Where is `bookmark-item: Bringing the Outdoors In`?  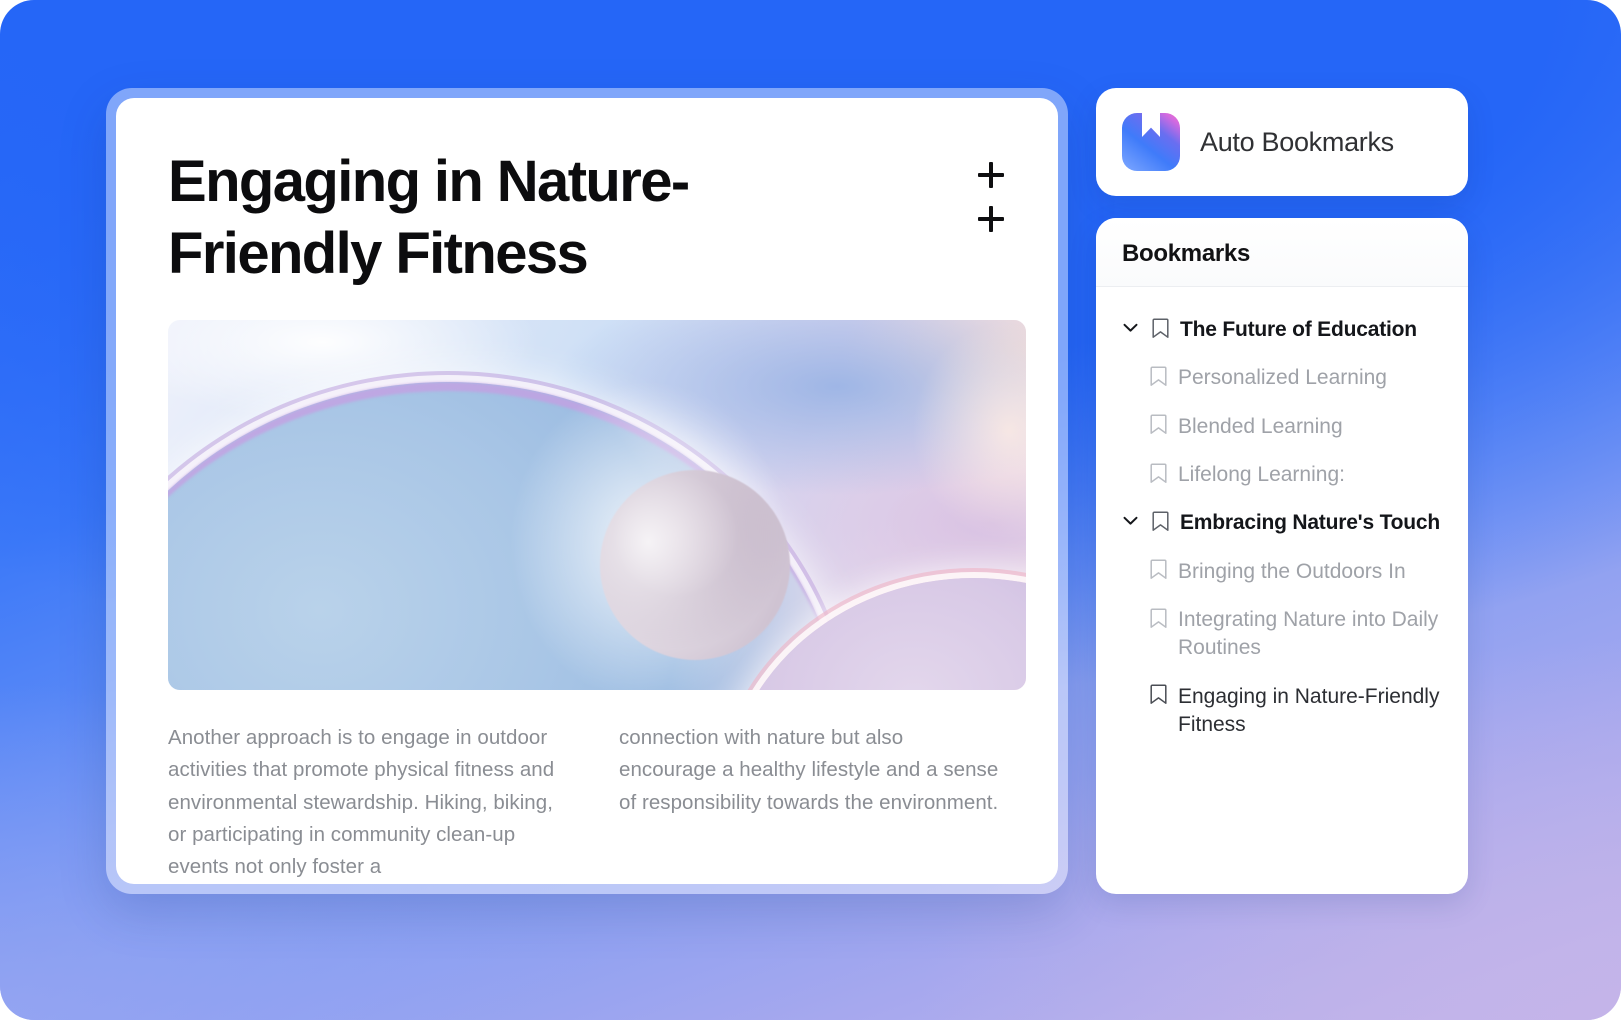
bookmark-item: Bringing the Outdoors In is located at coordinates (1282, 571).